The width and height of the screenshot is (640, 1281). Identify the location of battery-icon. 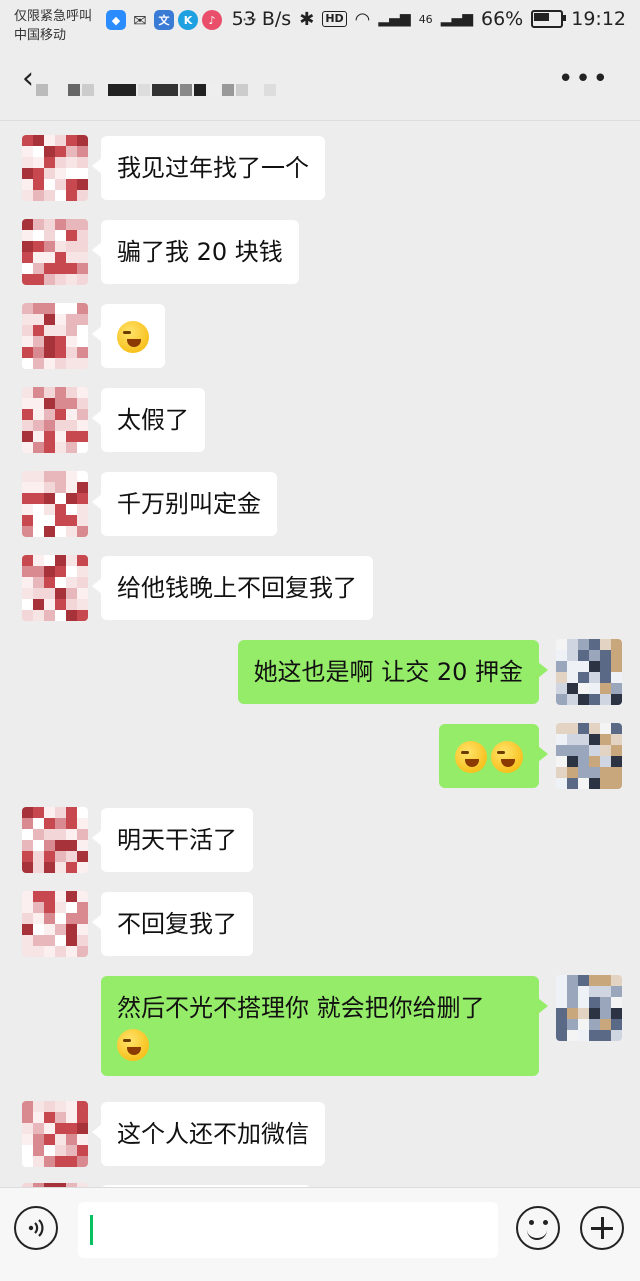
(549, 19).